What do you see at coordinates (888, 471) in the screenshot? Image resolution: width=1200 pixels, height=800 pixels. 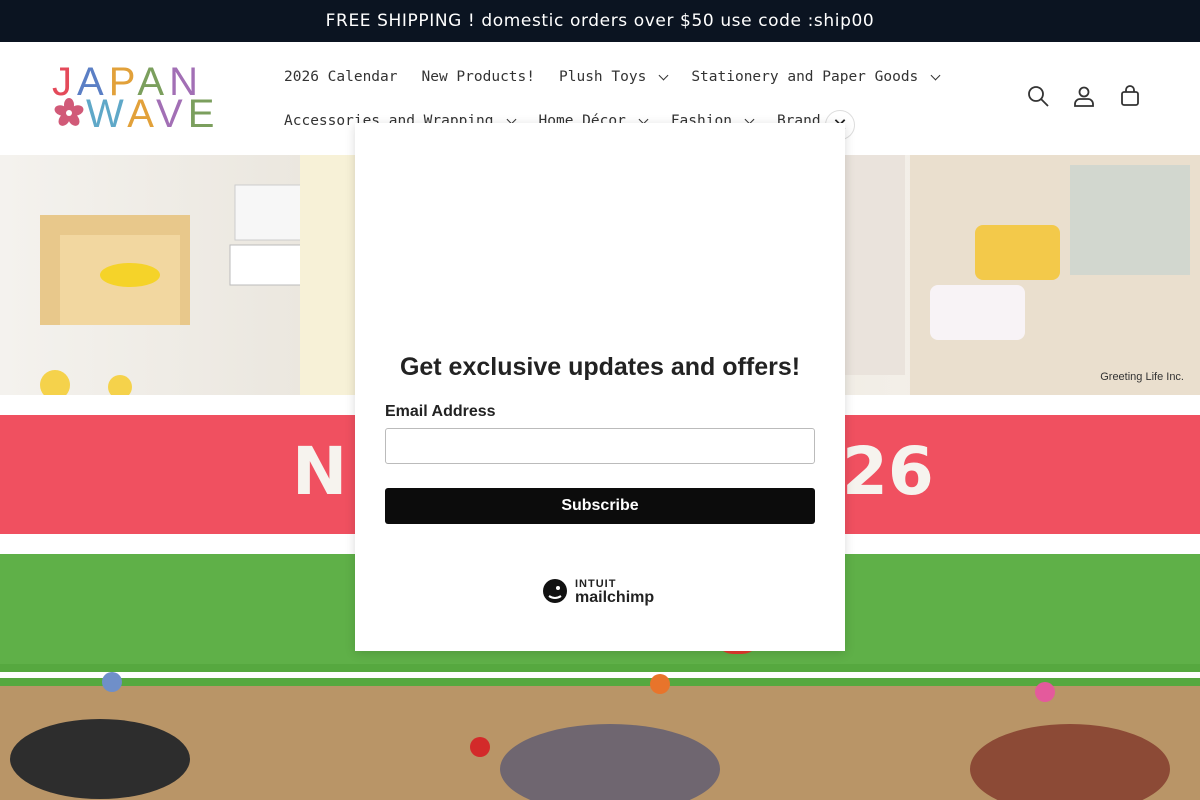 I see `banner-text-right: 26` at bounding box center [888, 471].